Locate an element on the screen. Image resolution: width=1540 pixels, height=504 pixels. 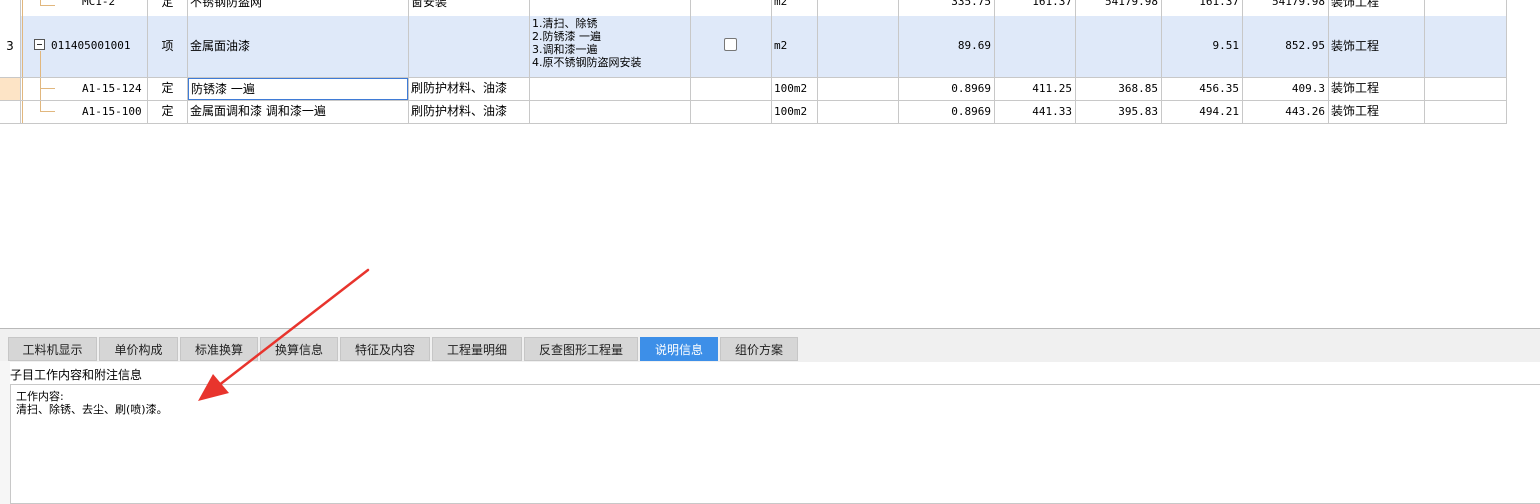
composite-amount-cell: 54179.98 is located at coordinates (1286, 8).